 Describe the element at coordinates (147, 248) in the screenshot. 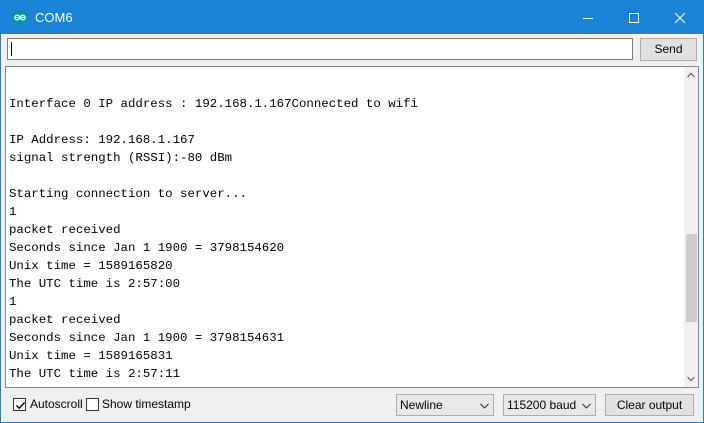

I see `output-line: Seconds since Jan 1 1900 = 3798154620` at that location.